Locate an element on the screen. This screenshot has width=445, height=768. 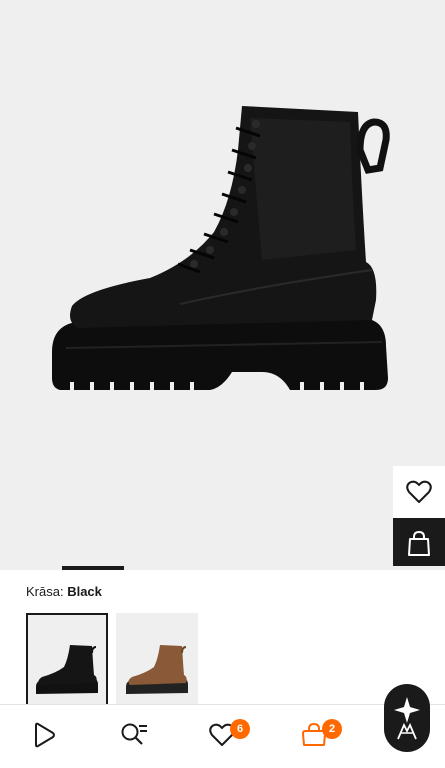
nav-home is located at coordinates (44, 735).